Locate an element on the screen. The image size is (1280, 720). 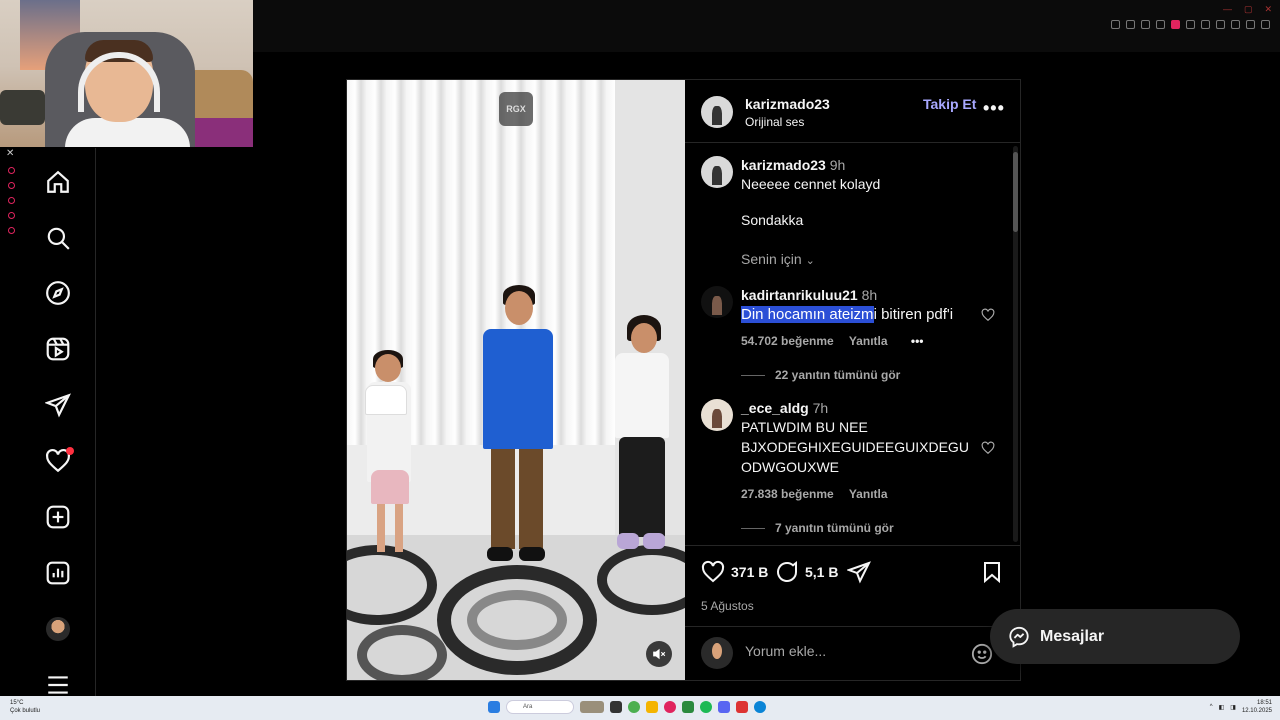
nav-reels is located at coordinates (58, 349).